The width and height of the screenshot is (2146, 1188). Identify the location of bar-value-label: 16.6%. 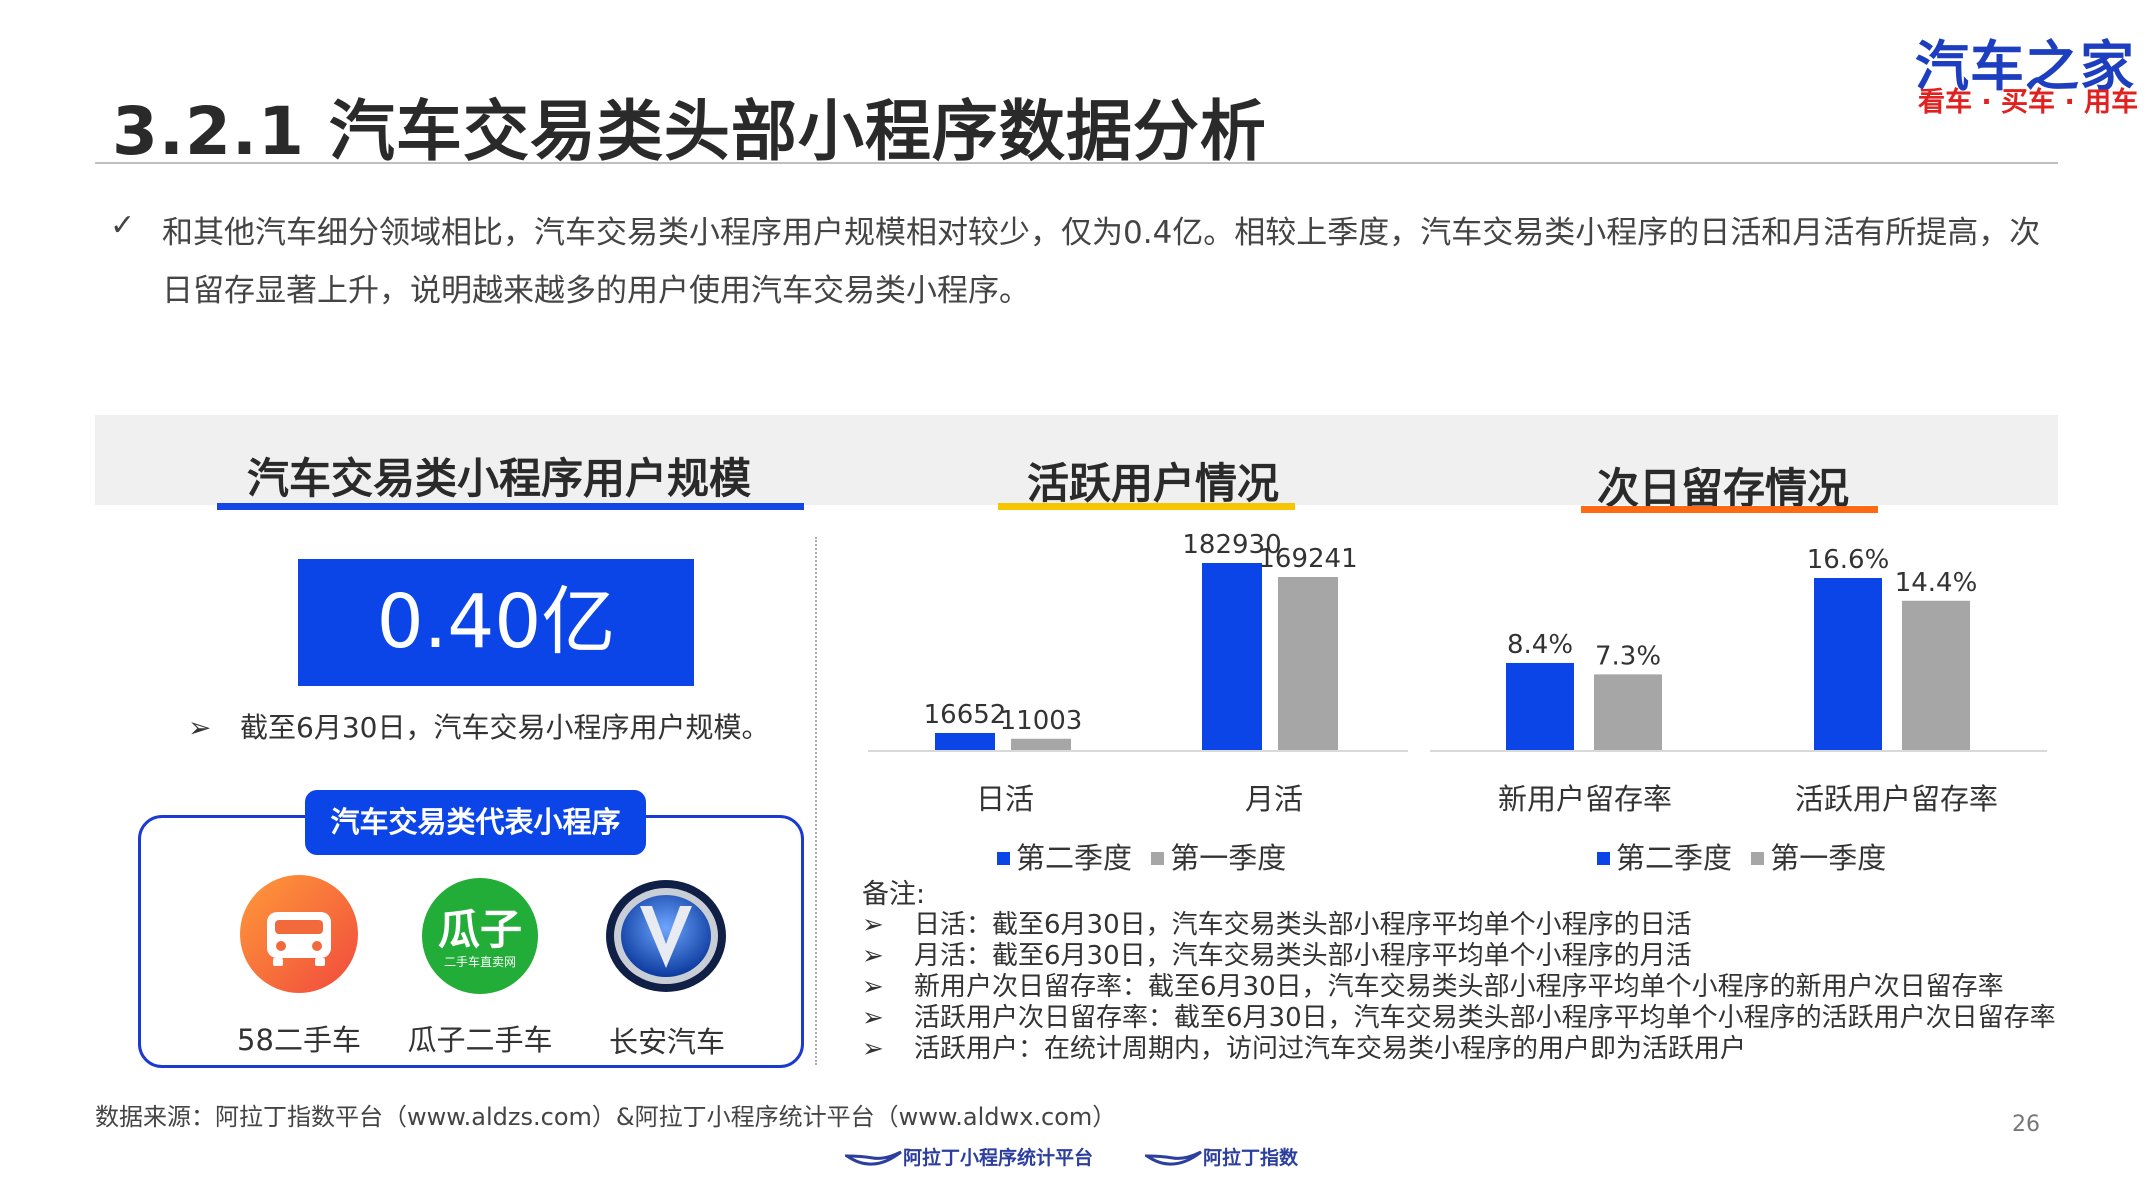
(1848, 560).